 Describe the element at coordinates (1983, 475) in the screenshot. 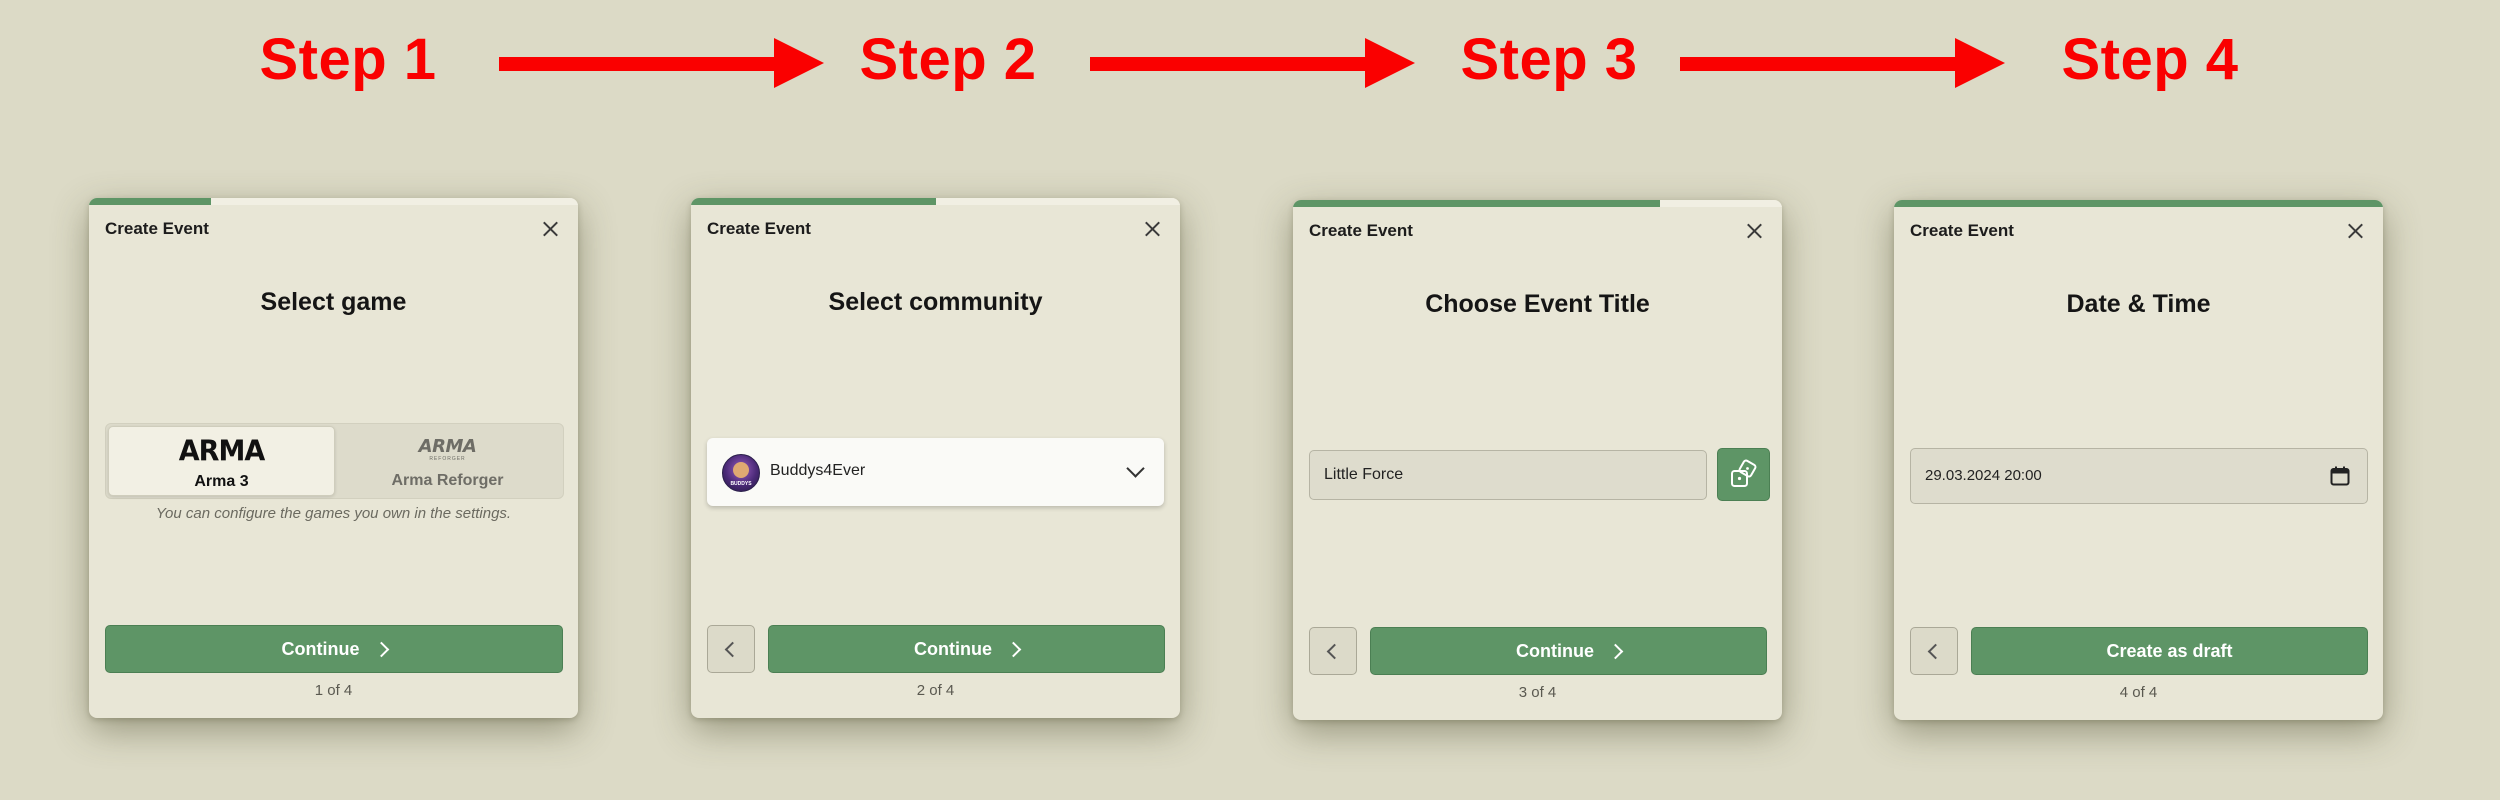

I see `datetime-value: 29.03.2024 20:00` at that location.